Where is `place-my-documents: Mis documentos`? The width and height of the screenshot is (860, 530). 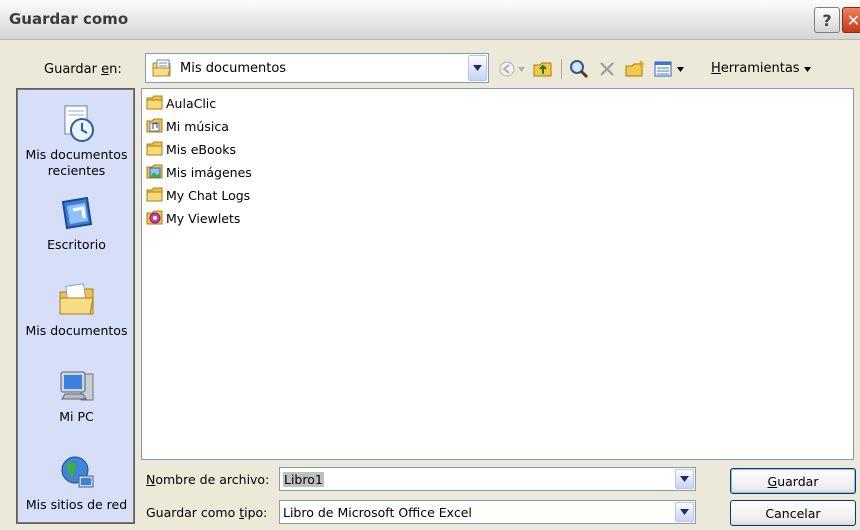
place-my-documents: Mis documentos is located at coordinates (76, 309).